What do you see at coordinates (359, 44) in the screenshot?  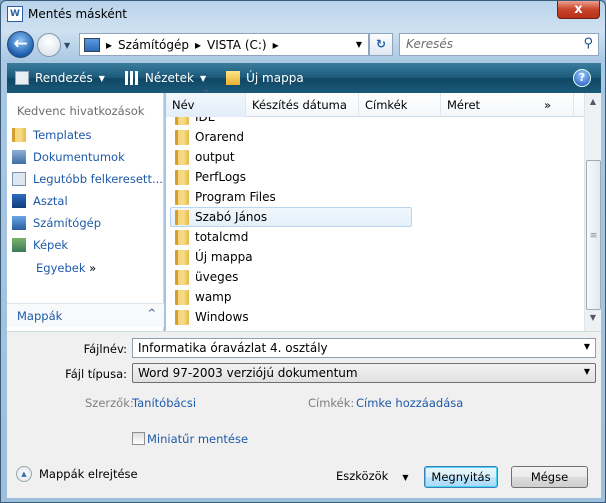 I see `address-dropdown-icon: ▼` at bounding box center [359, 44].